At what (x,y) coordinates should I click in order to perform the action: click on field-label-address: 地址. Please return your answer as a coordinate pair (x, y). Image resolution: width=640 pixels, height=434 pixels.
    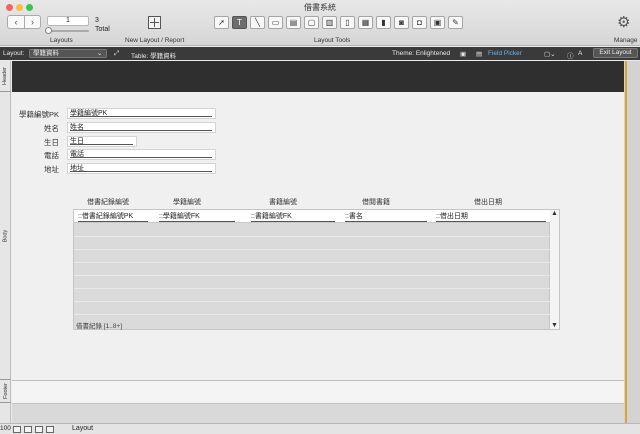
    Looking at the image, I should click on (35, 169).